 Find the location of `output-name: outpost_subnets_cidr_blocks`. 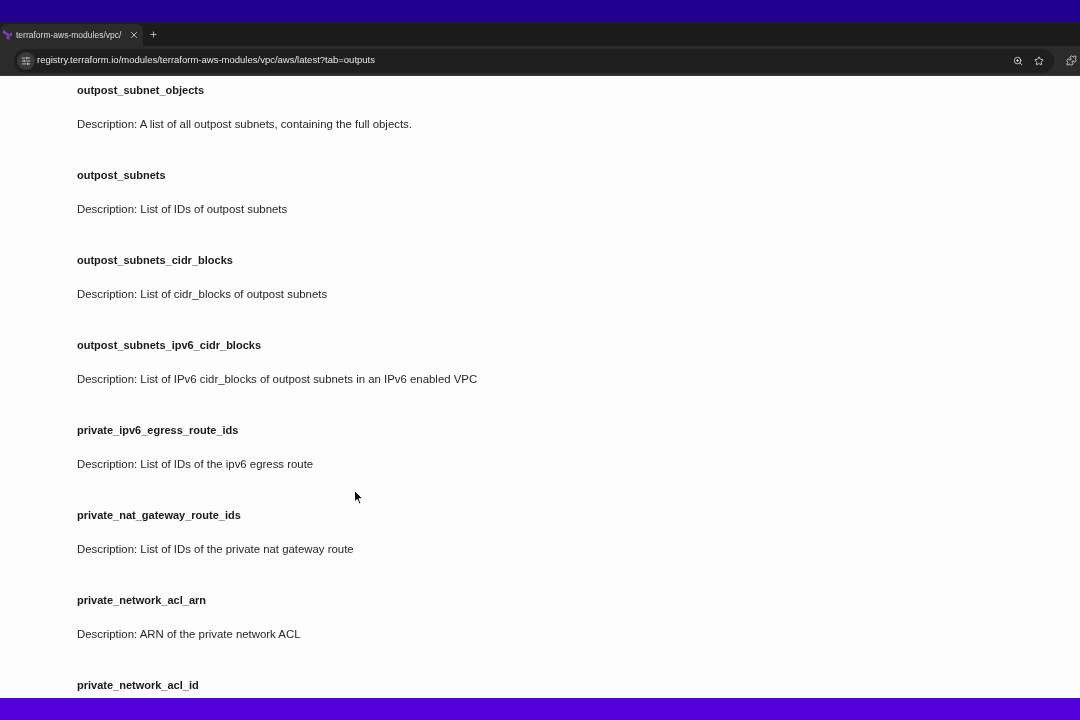

output-name: outpost_subnets_cidr_blocks is located at coordinates (155, 260).